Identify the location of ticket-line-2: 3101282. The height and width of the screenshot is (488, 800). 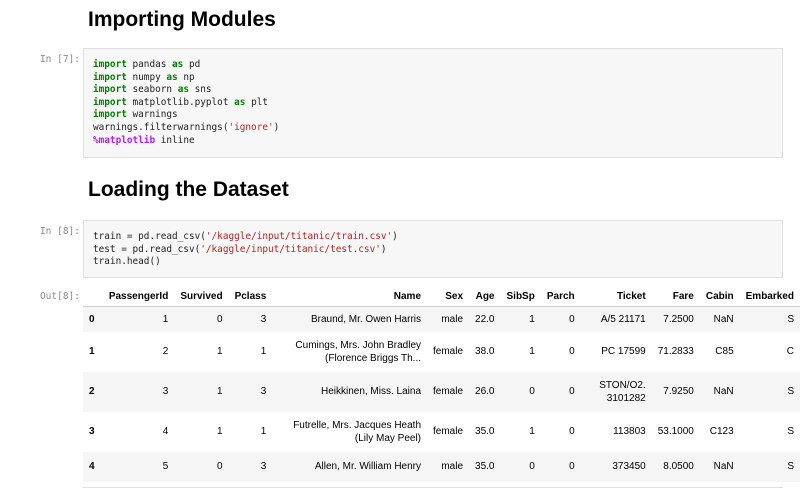
(626, 398).